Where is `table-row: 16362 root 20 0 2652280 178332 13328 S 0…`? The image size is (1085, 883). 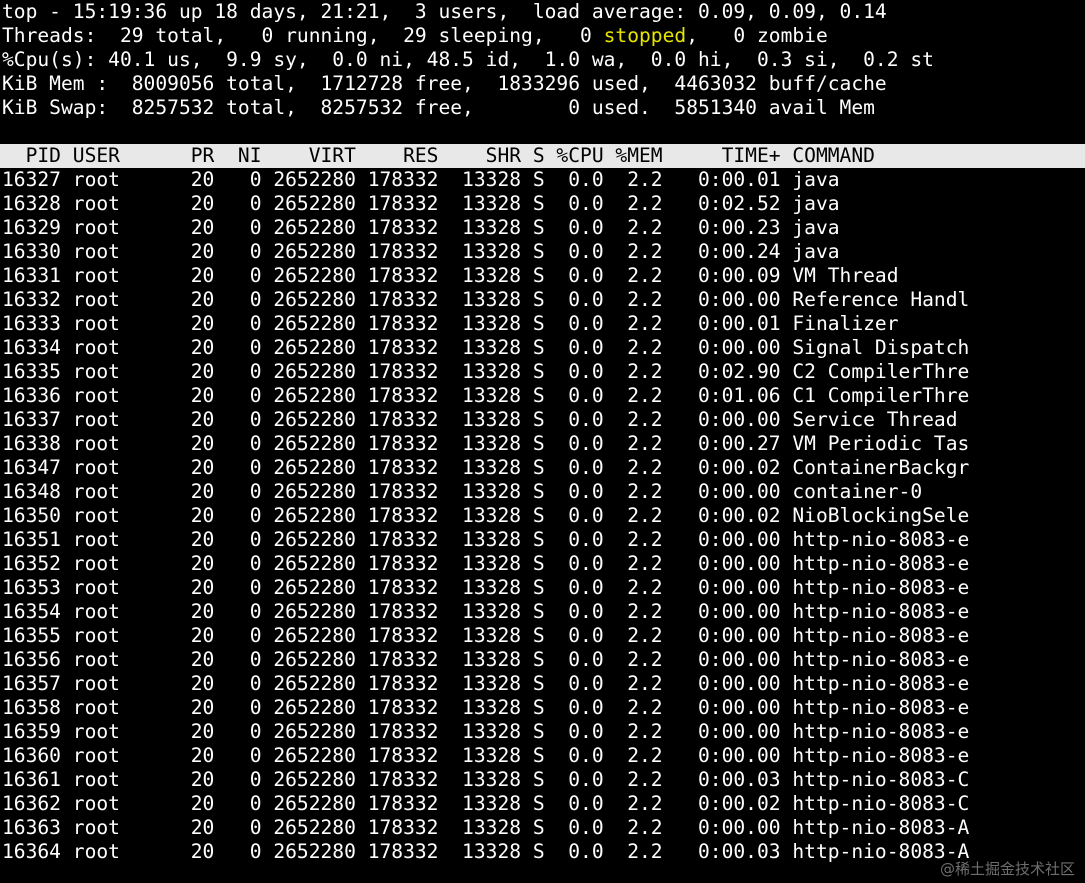
table-row: 16362 root 20 0 2652280 178332 13328 S 0… is located at coordinates (486, 803).